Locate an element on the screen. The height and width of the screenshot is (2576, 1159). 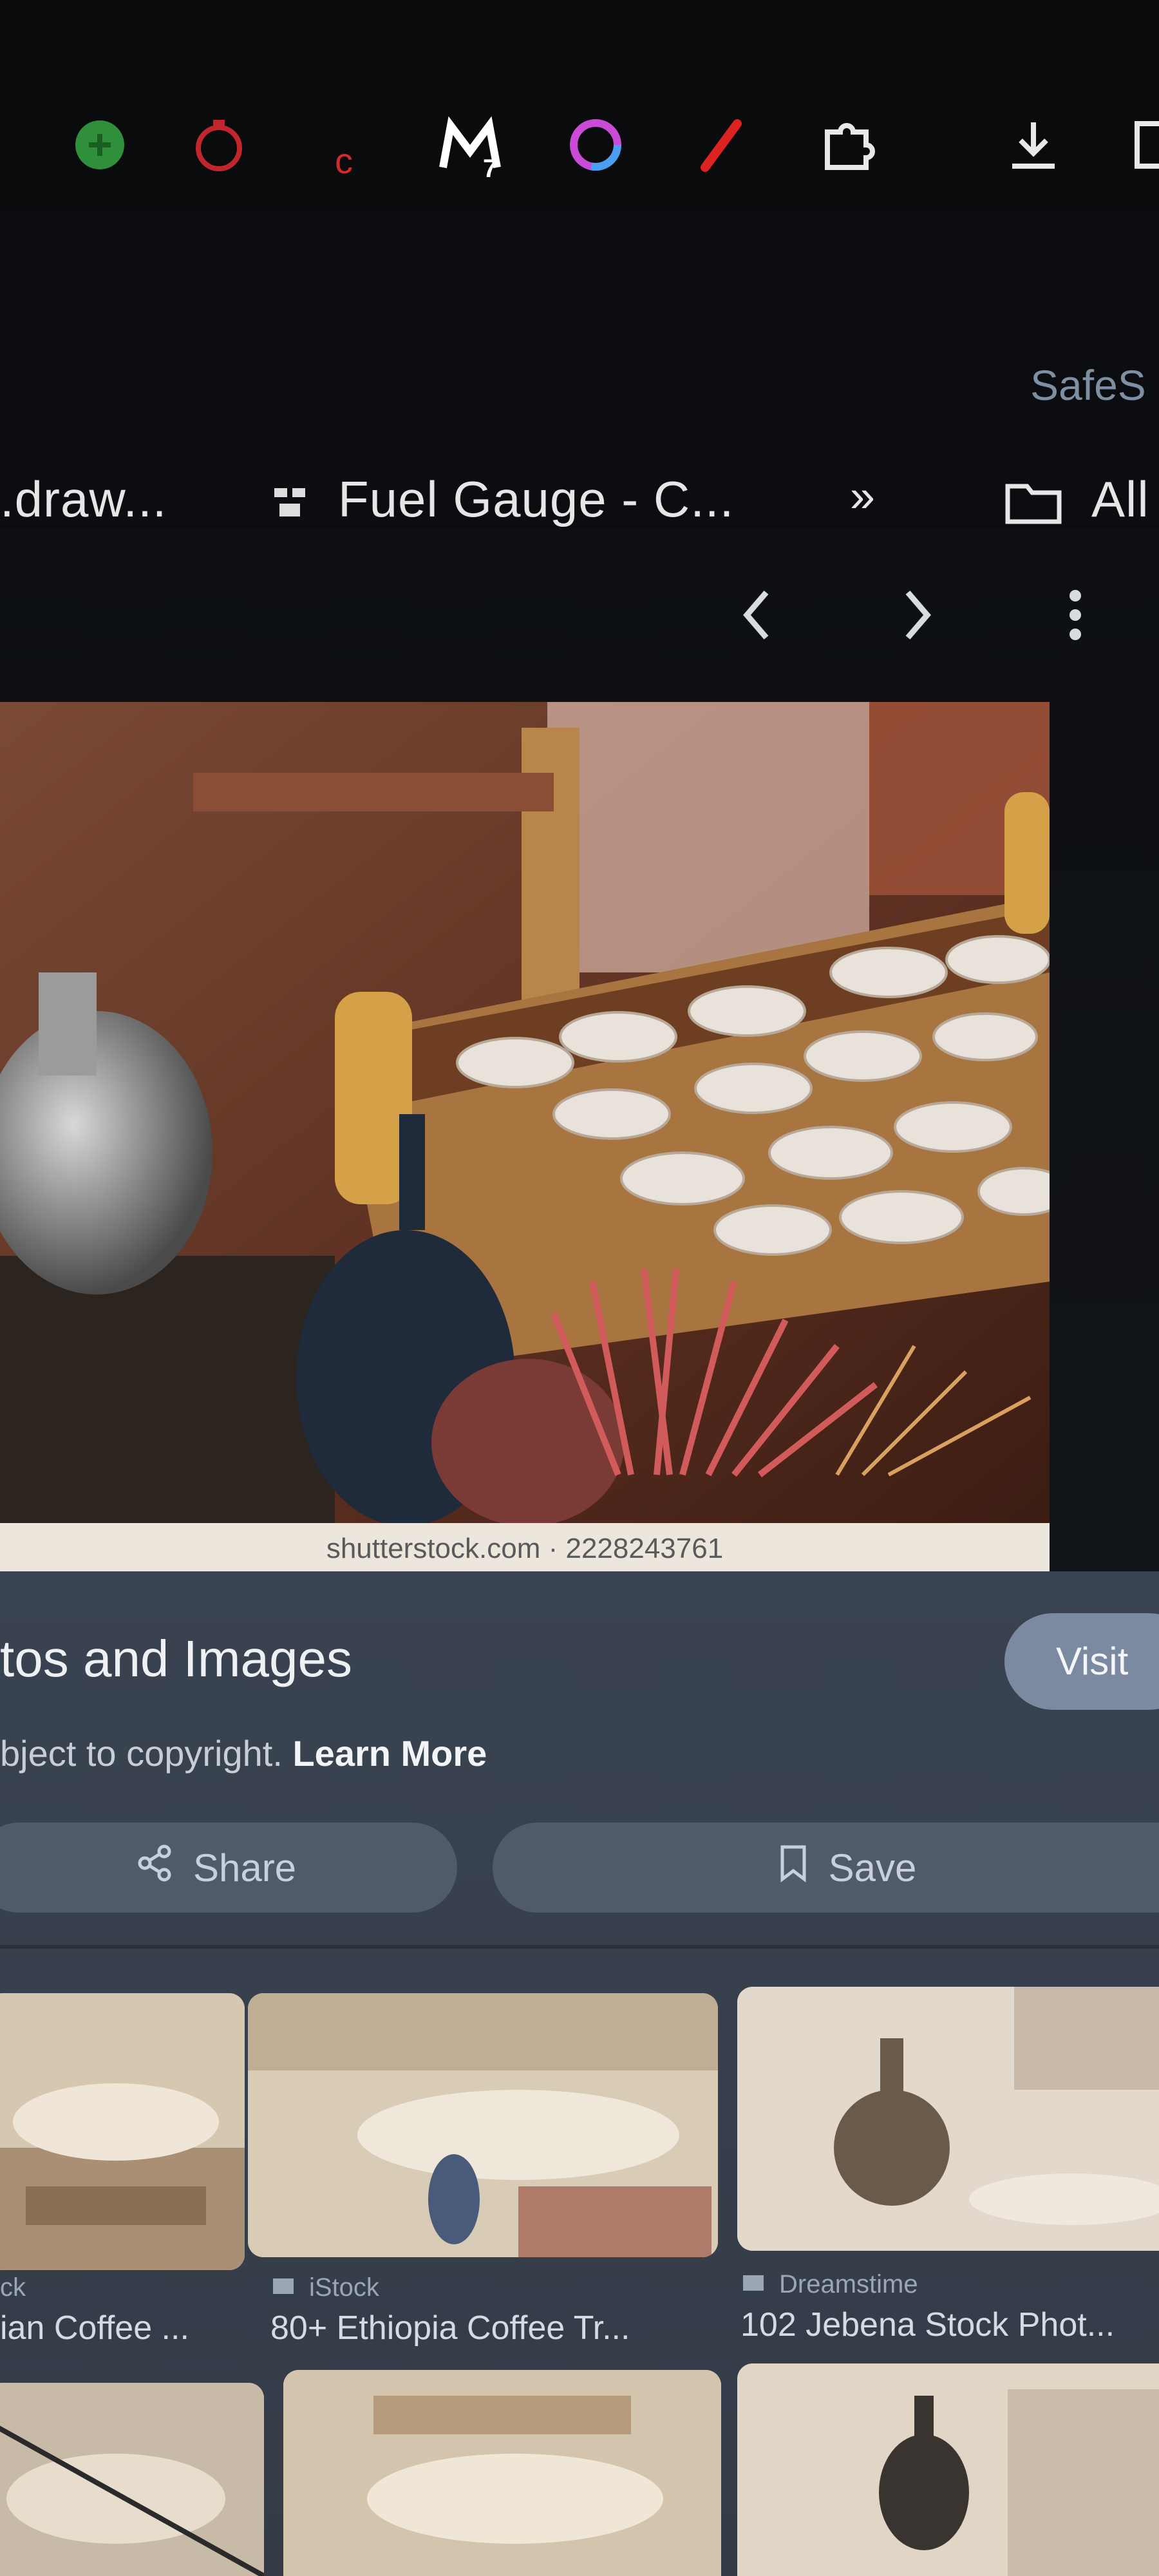
extension-badge: 7 is located at coordinates (490, 169).